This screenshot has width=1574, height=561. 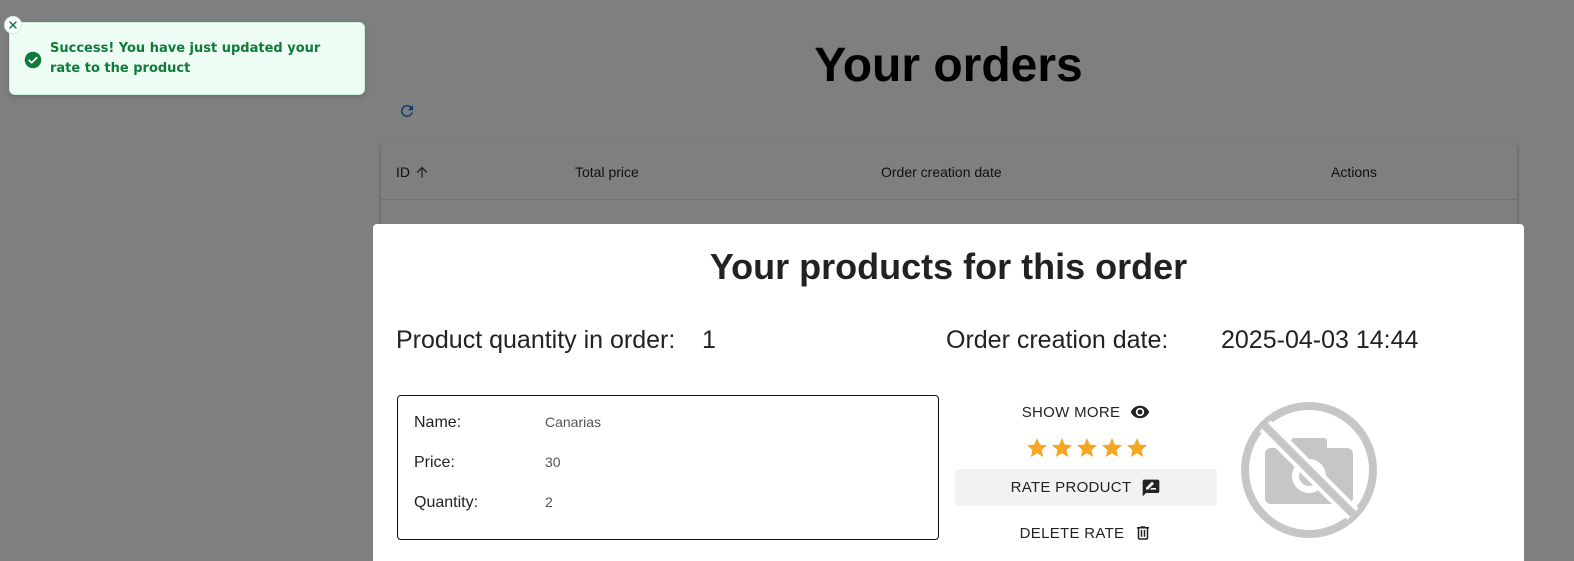 What do you see at coordinates (1071, 412) in the screenshot?
I see `show-more-label: SHOW MORE` at bounding box center [1071, 412].